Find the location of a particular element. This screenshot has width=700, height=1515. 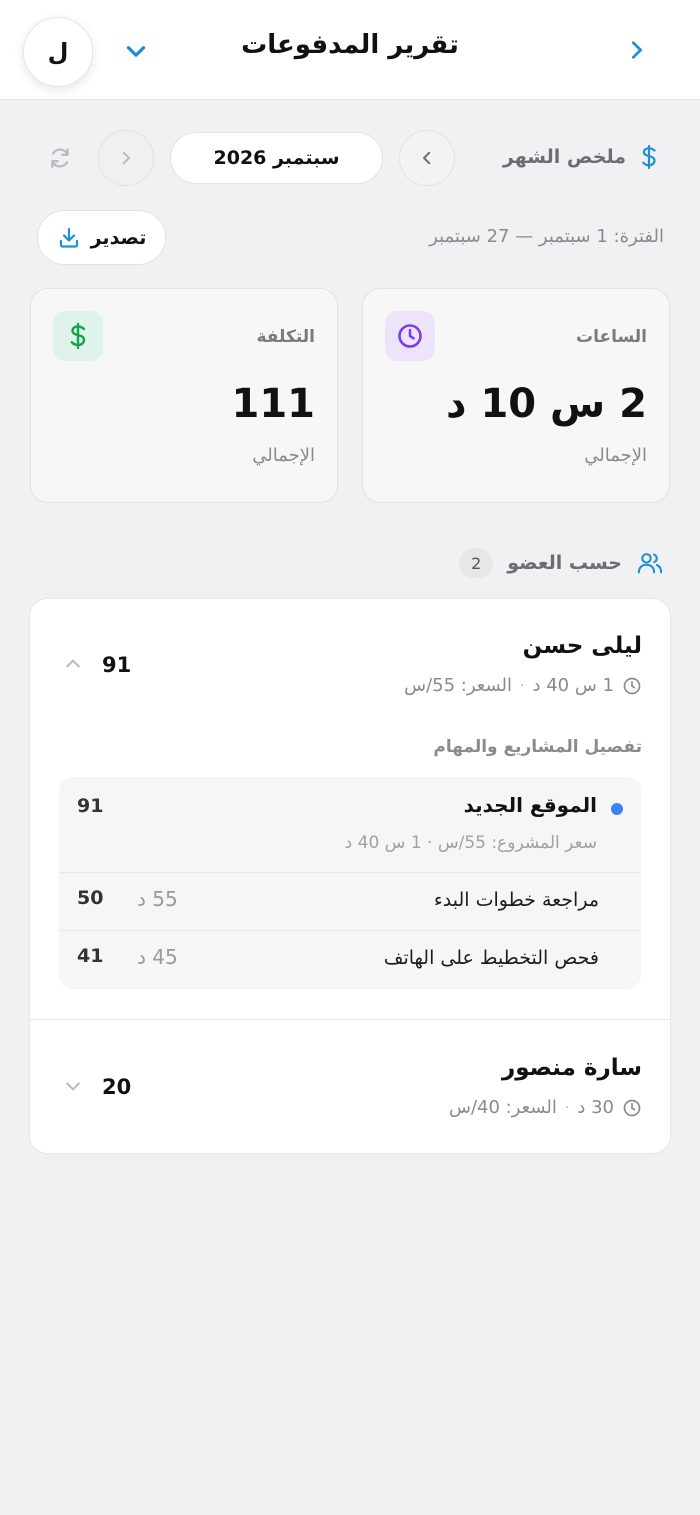

chevron-right-icon is located at coordinates (126, 158).